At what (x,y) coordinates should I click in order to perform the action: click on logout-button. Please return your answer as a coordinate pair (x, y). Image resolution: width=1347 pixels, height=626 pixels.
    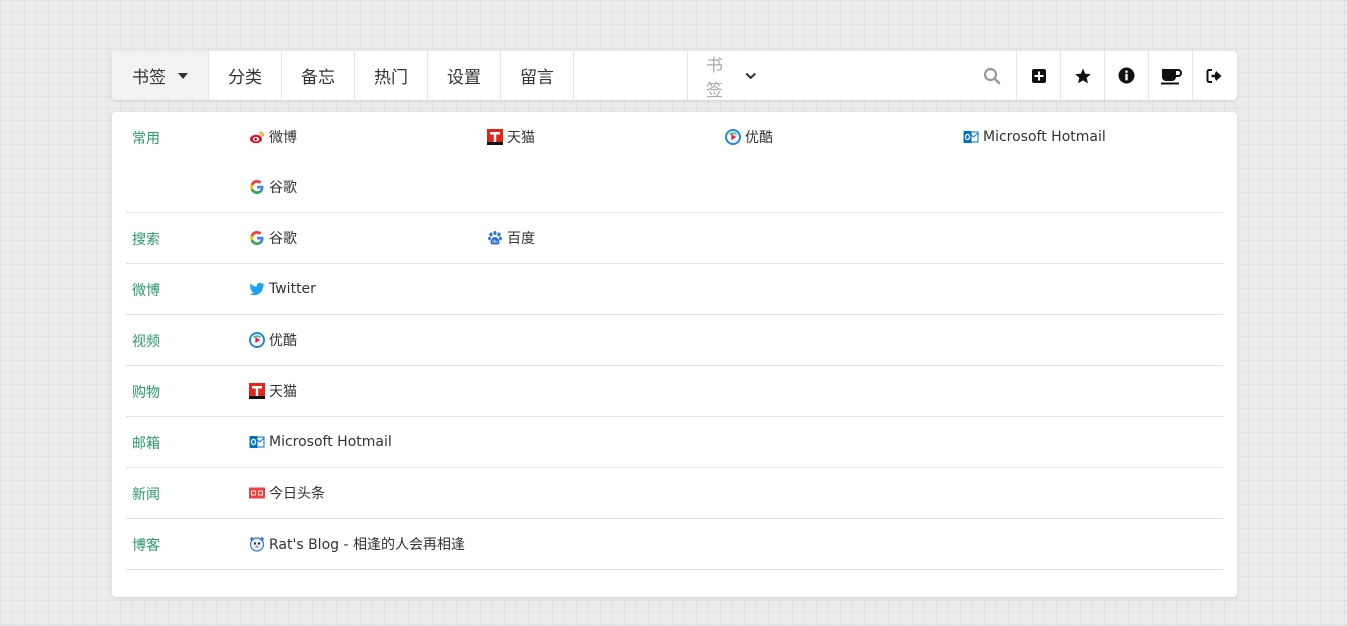
    Looking at the image, I should click on (1215, 75).